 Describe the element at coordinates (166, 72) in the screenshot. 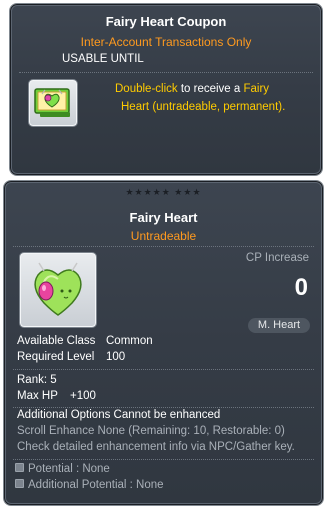

I see `coupon-divider` at that location.